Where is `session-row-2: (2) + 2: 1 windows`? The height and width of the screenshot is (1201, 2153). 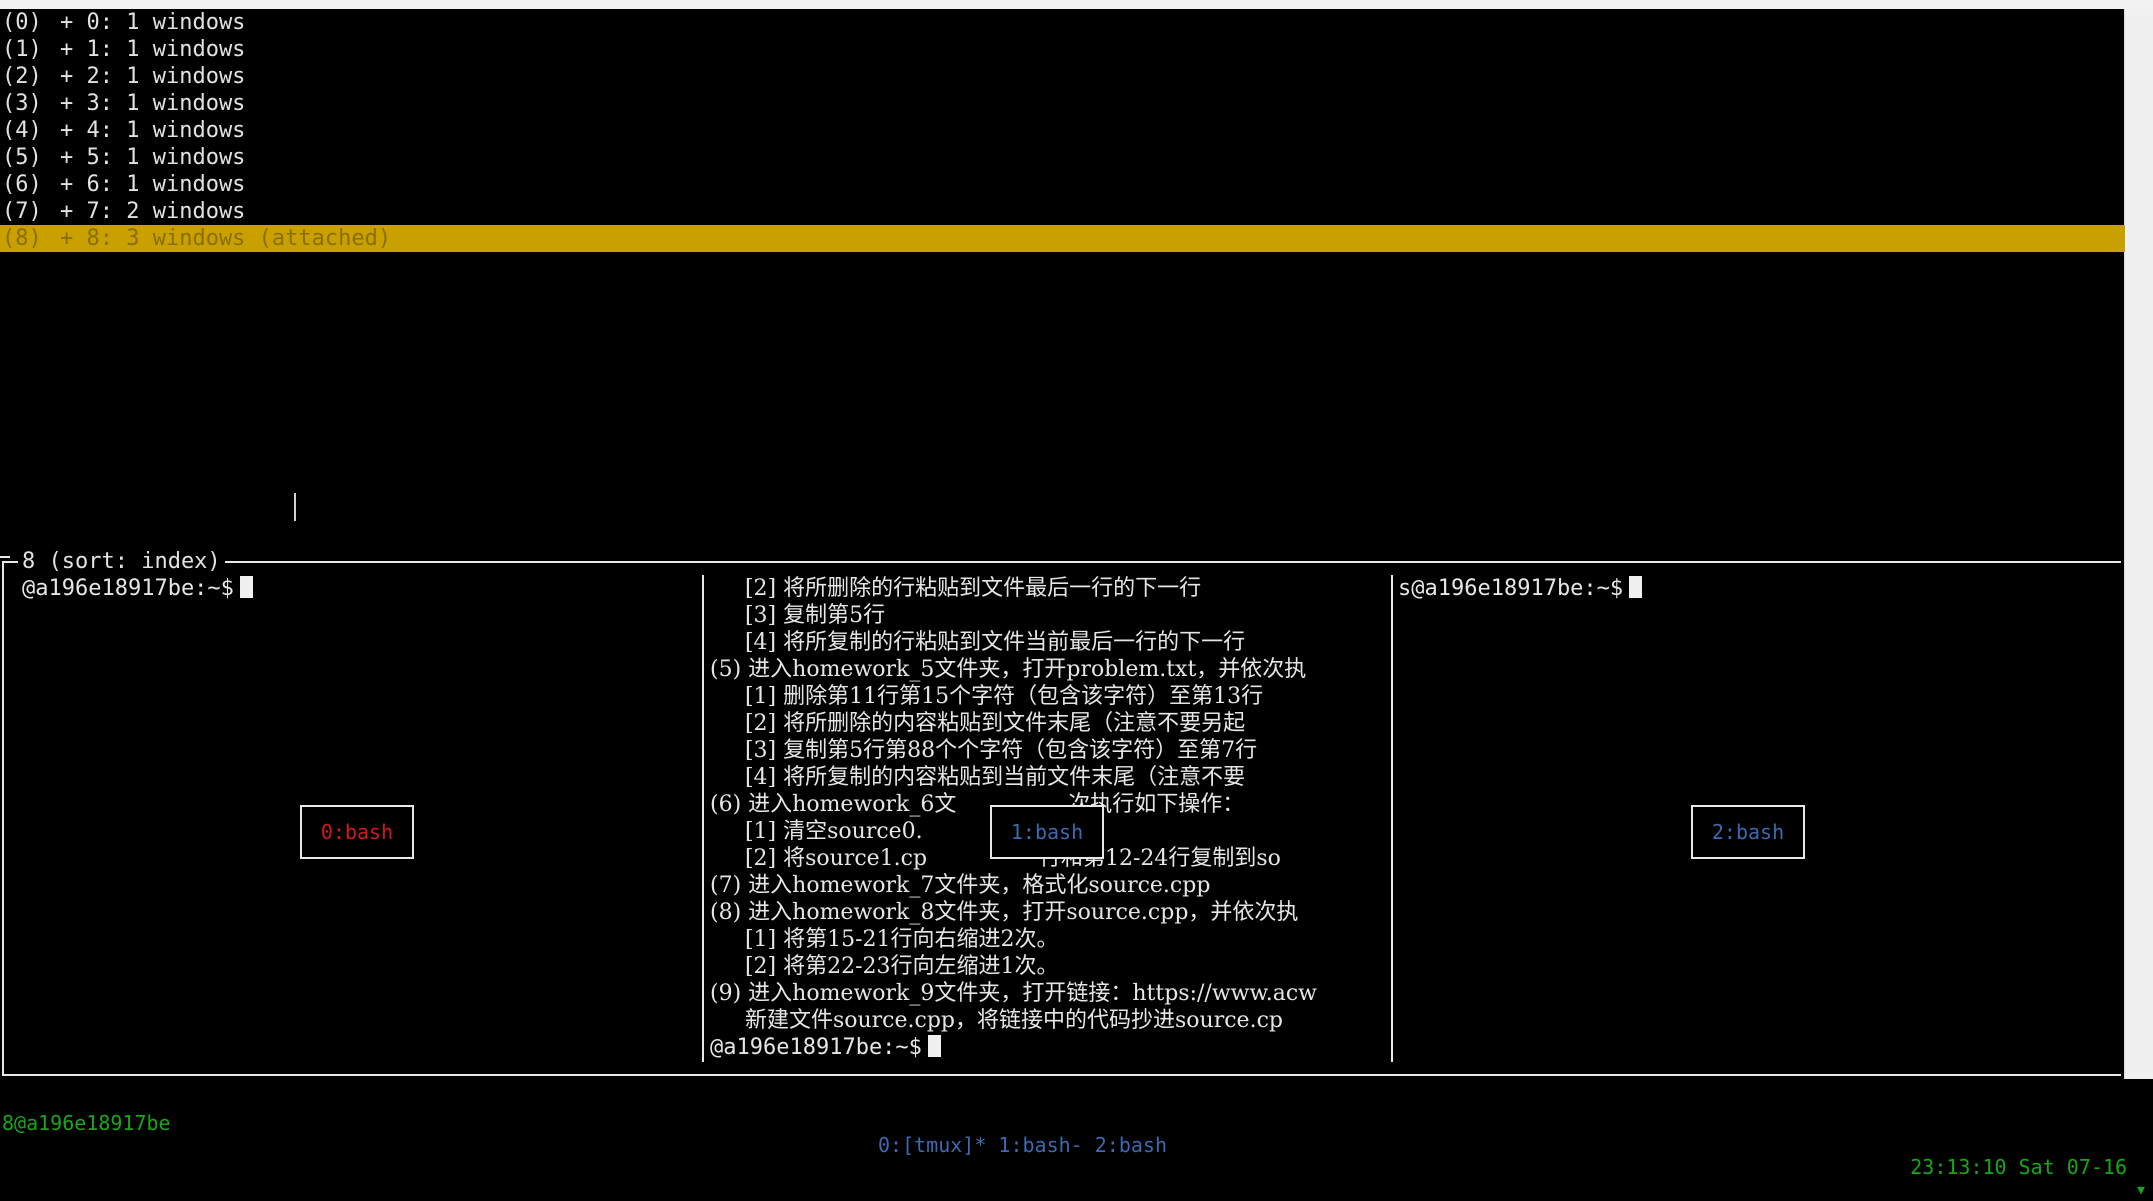
session-row-2: (2) + 2: 1 windows is located at coordinates (1062, 76).